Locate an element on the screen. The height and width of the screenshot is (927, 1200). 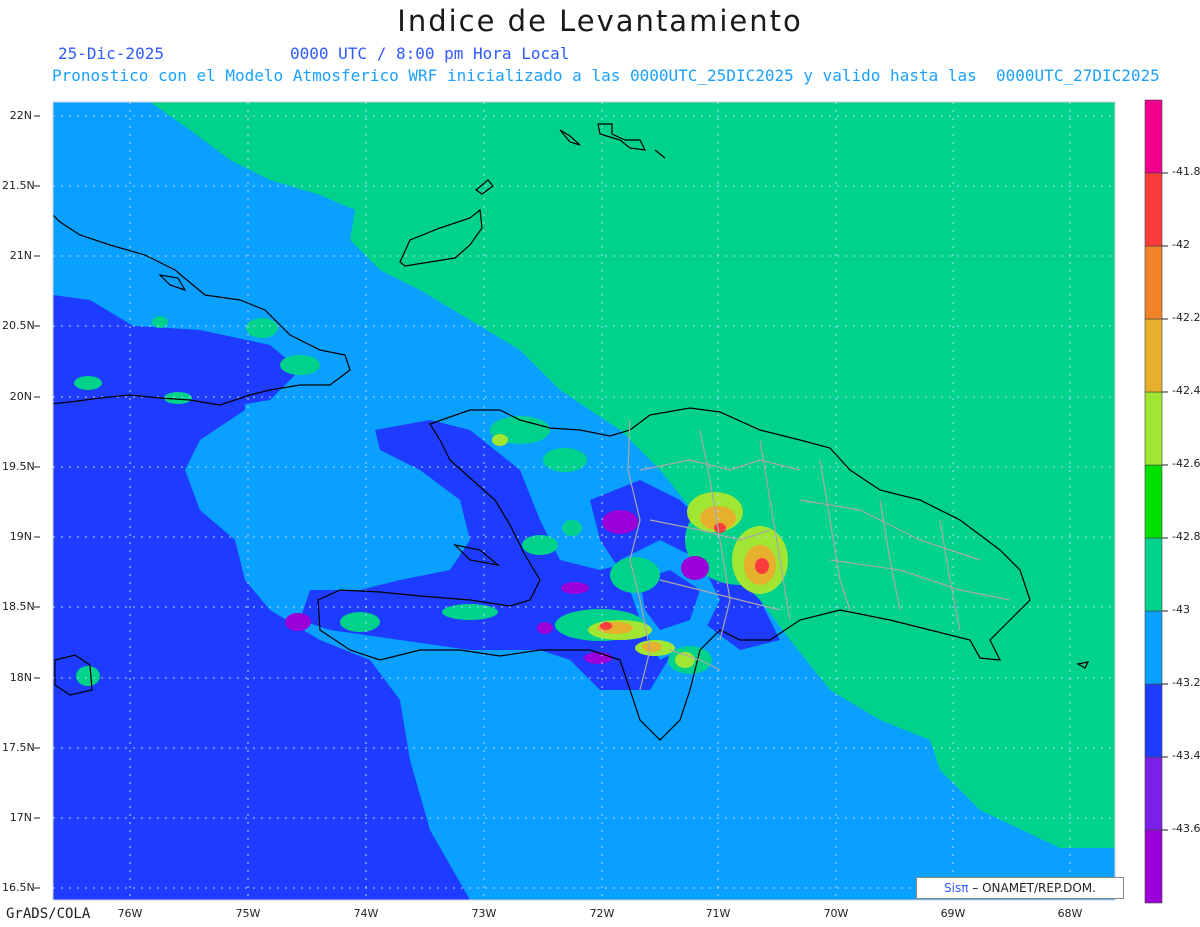
software-label: GrADS/COLA is located at coordinates (48, 914).